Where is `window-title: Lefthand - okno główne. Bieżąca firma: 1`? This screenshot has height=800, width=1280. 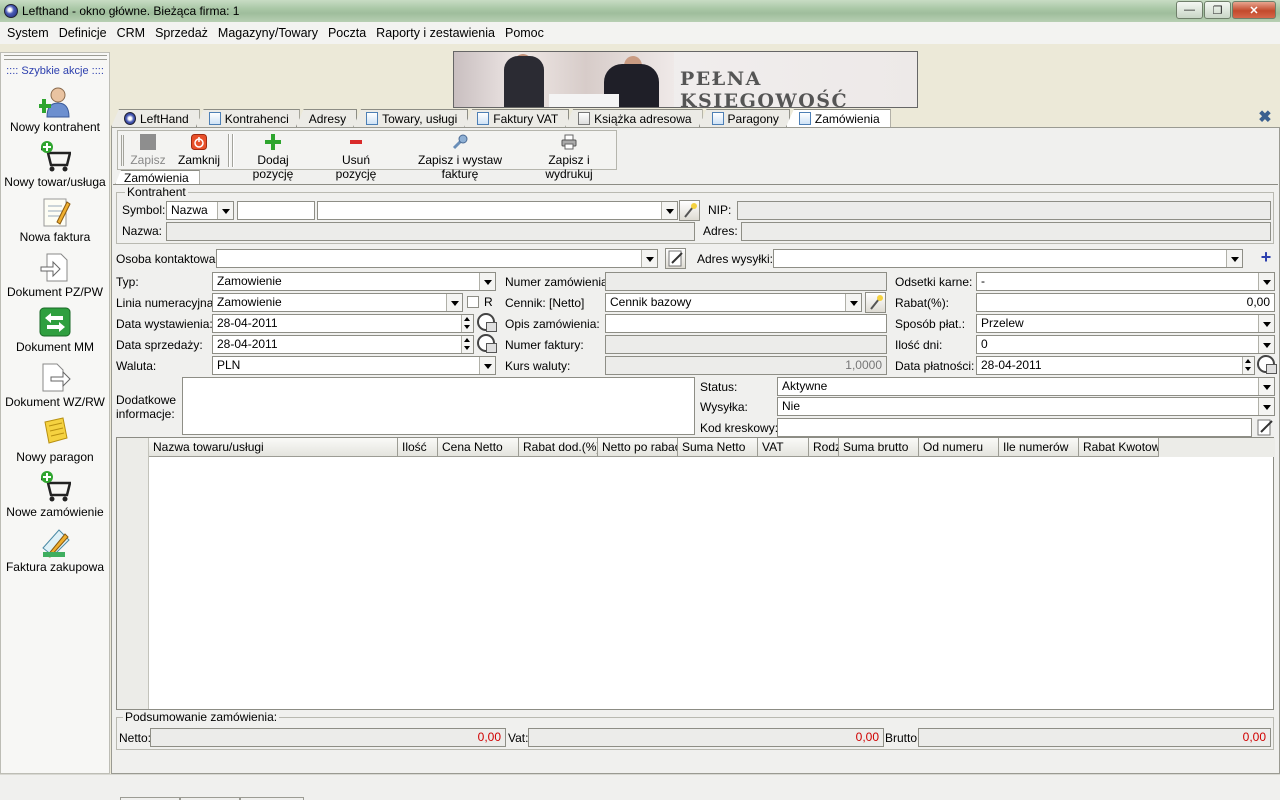
window-title: Lefthand - okno główne. Bieżąca firma: 1 is located at coordinates (131, 11).